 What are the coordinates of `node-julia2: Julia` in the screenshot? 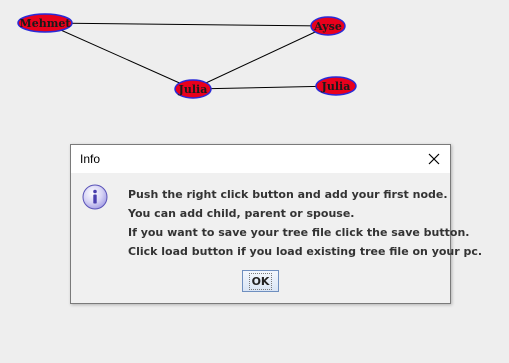 It's located at (336, 86).